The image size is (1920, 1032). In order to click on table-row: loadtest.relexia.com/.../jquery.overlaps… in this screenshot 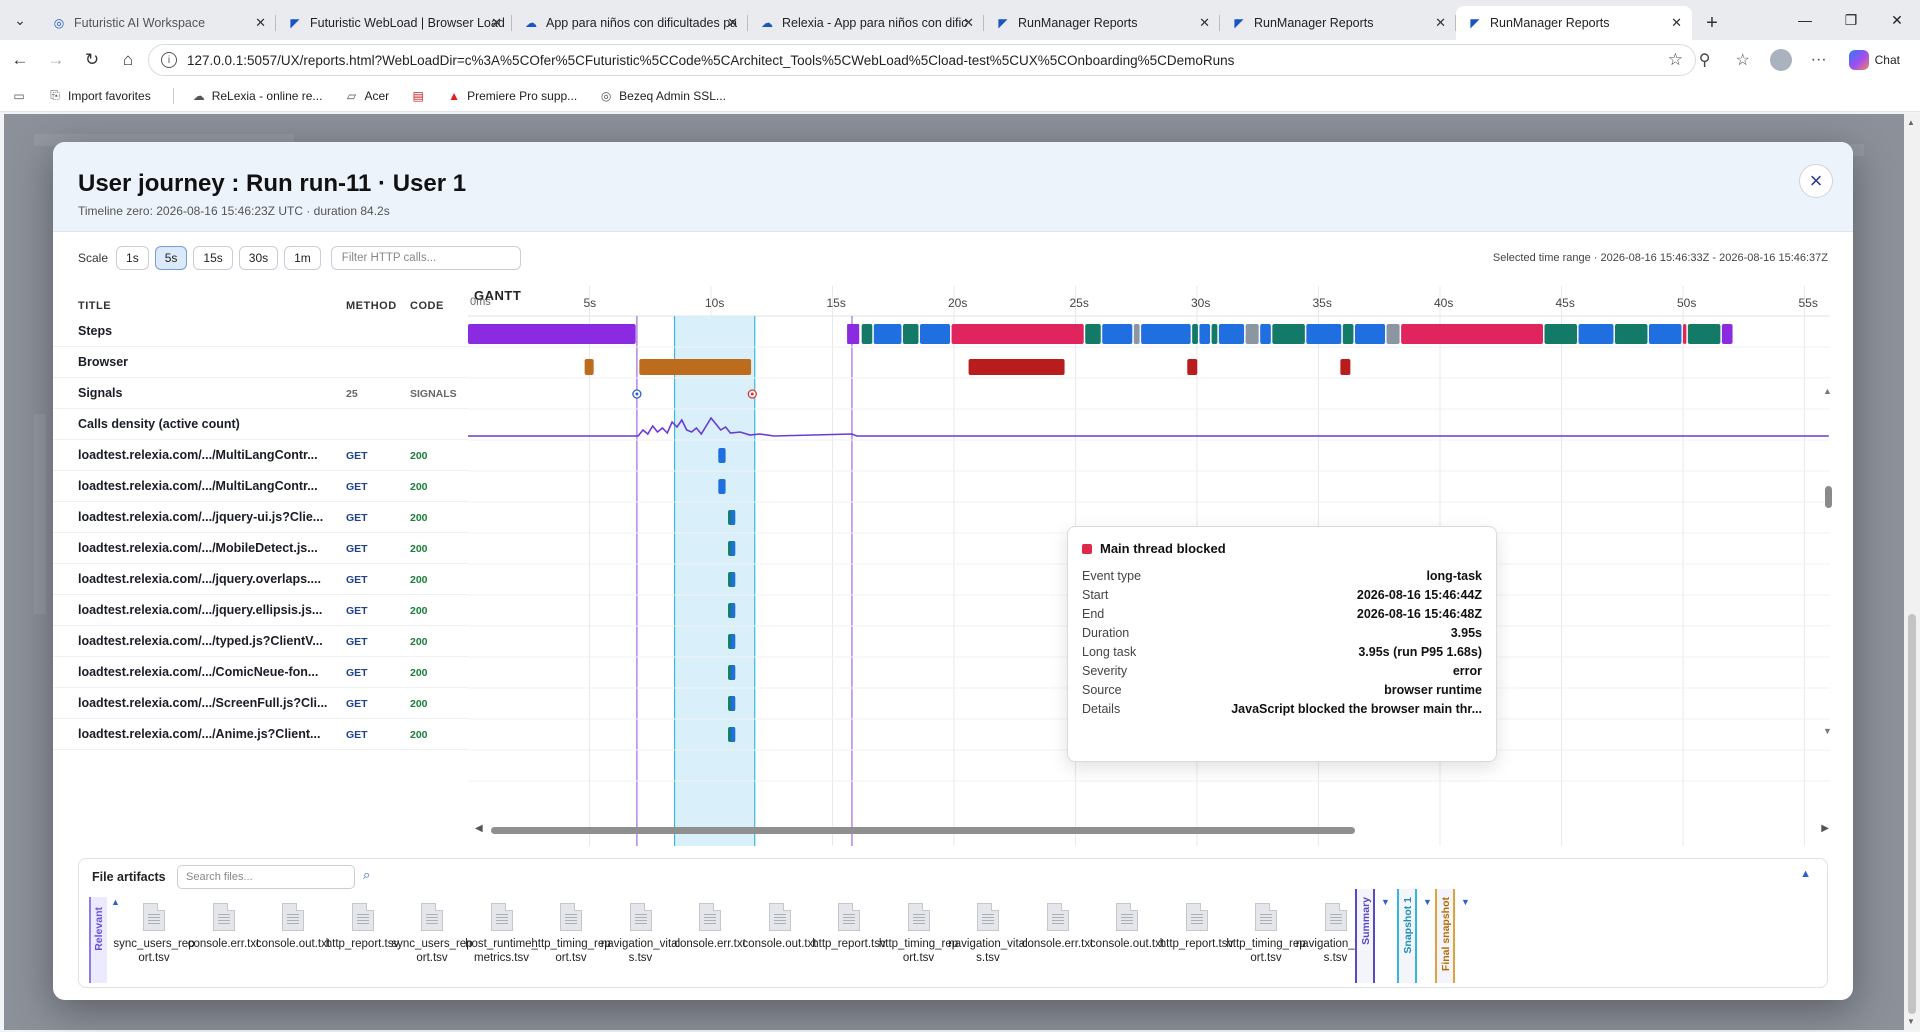, I will do `click(260, 579)`.